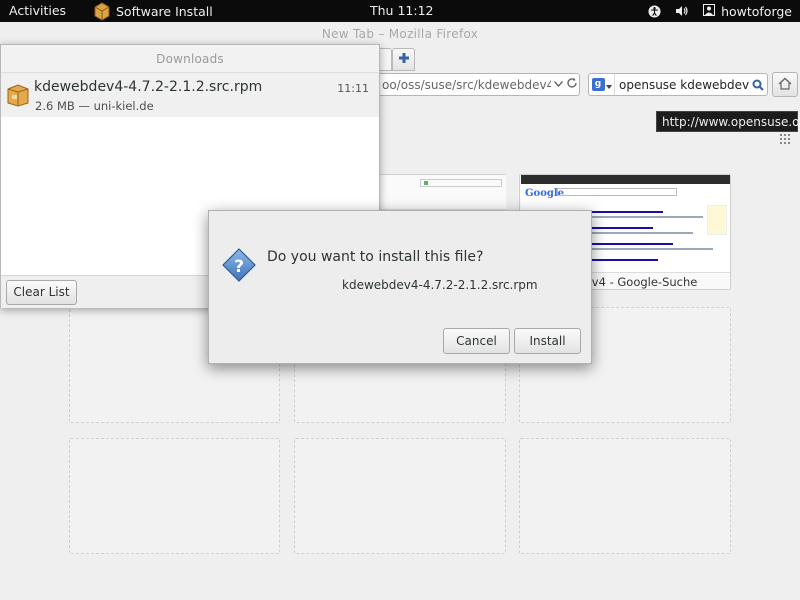  Describe the element at coordinates (375, 257) in the screenshot. I see `dialog-question: Do you want to install this file?` at that location.